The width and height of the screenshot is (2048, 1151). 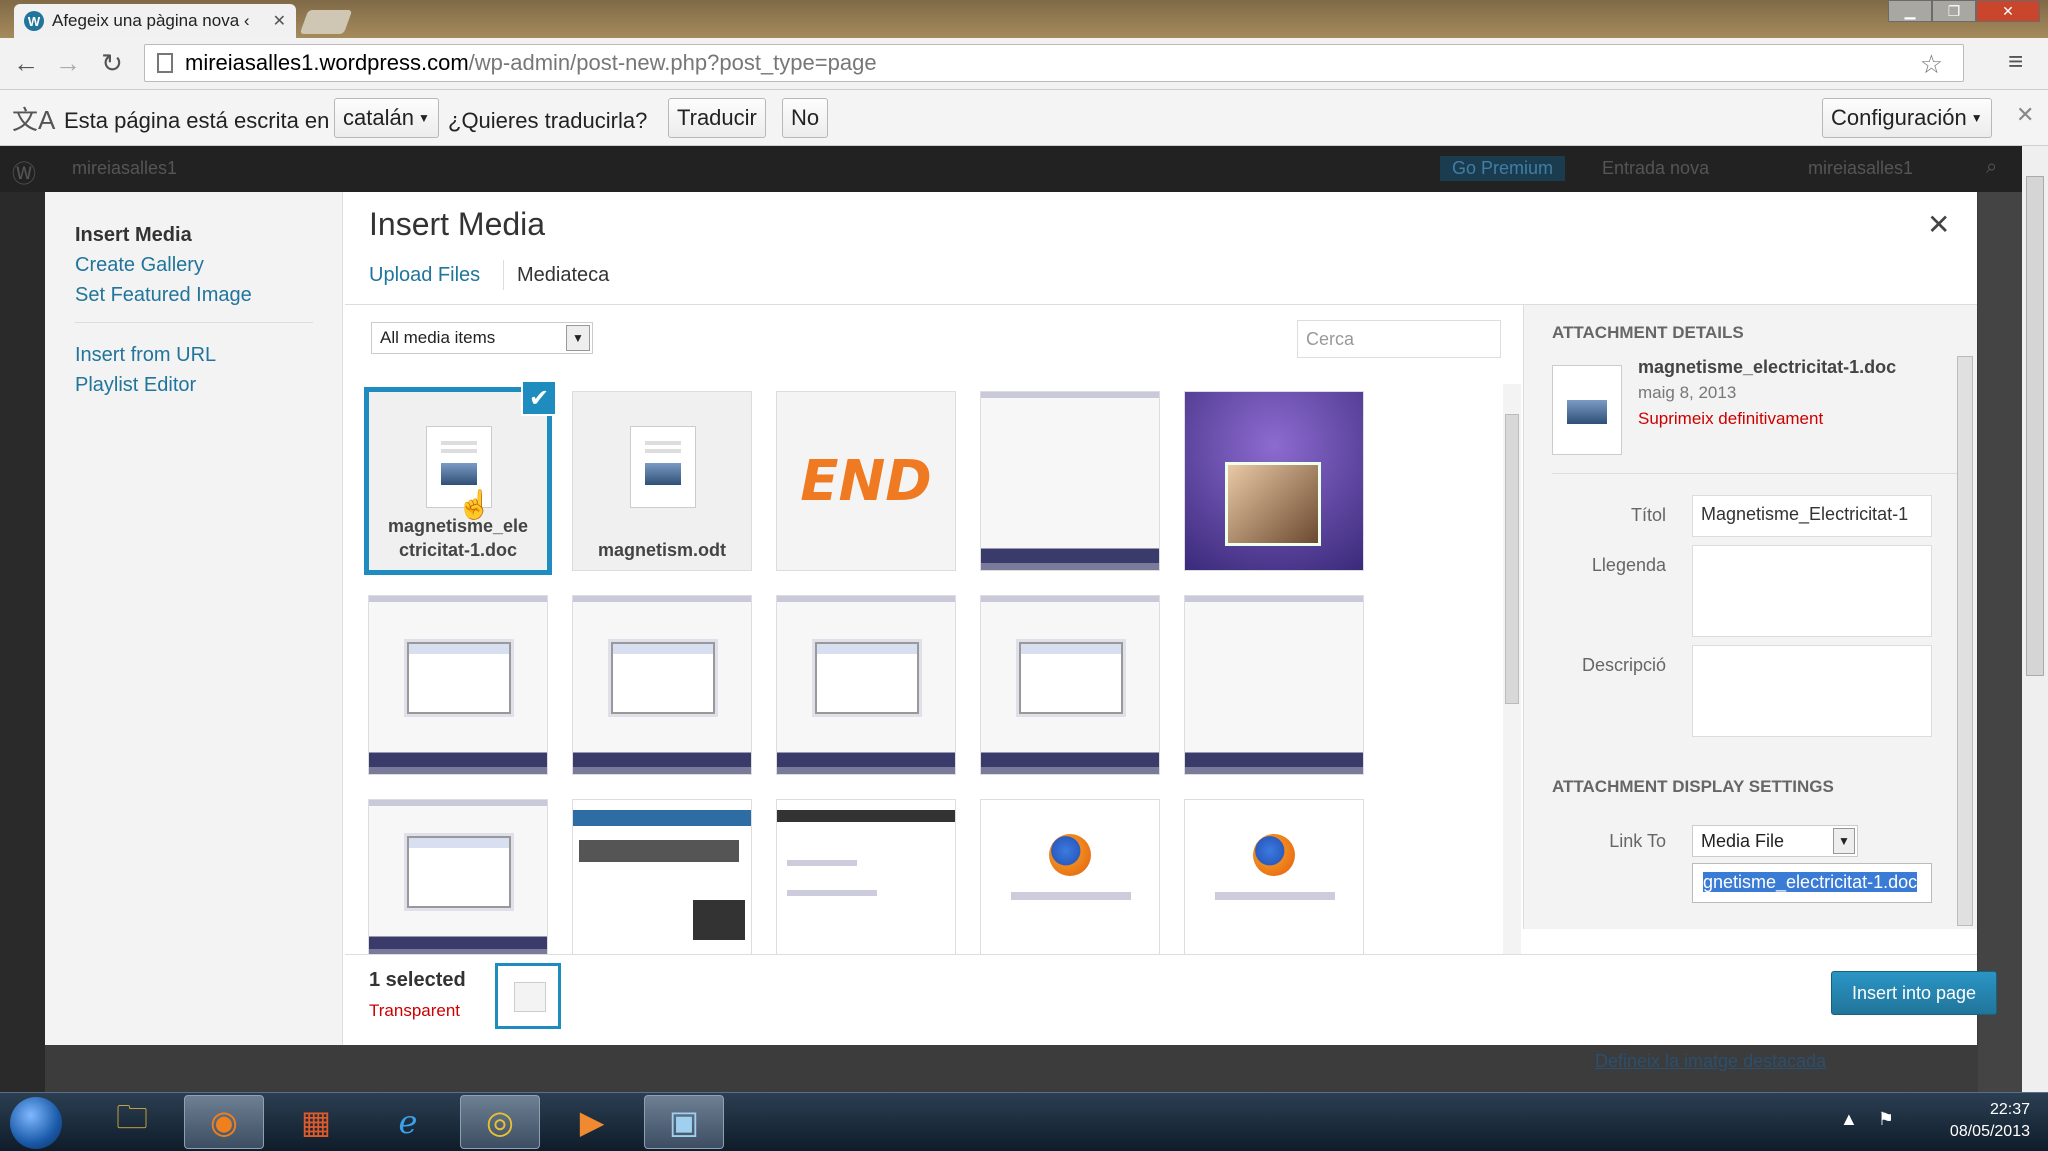 What do you see at coordinates (866, 481) in the screenshot?
I see `attachment-thumb: END` at bounding box center [866, 481].